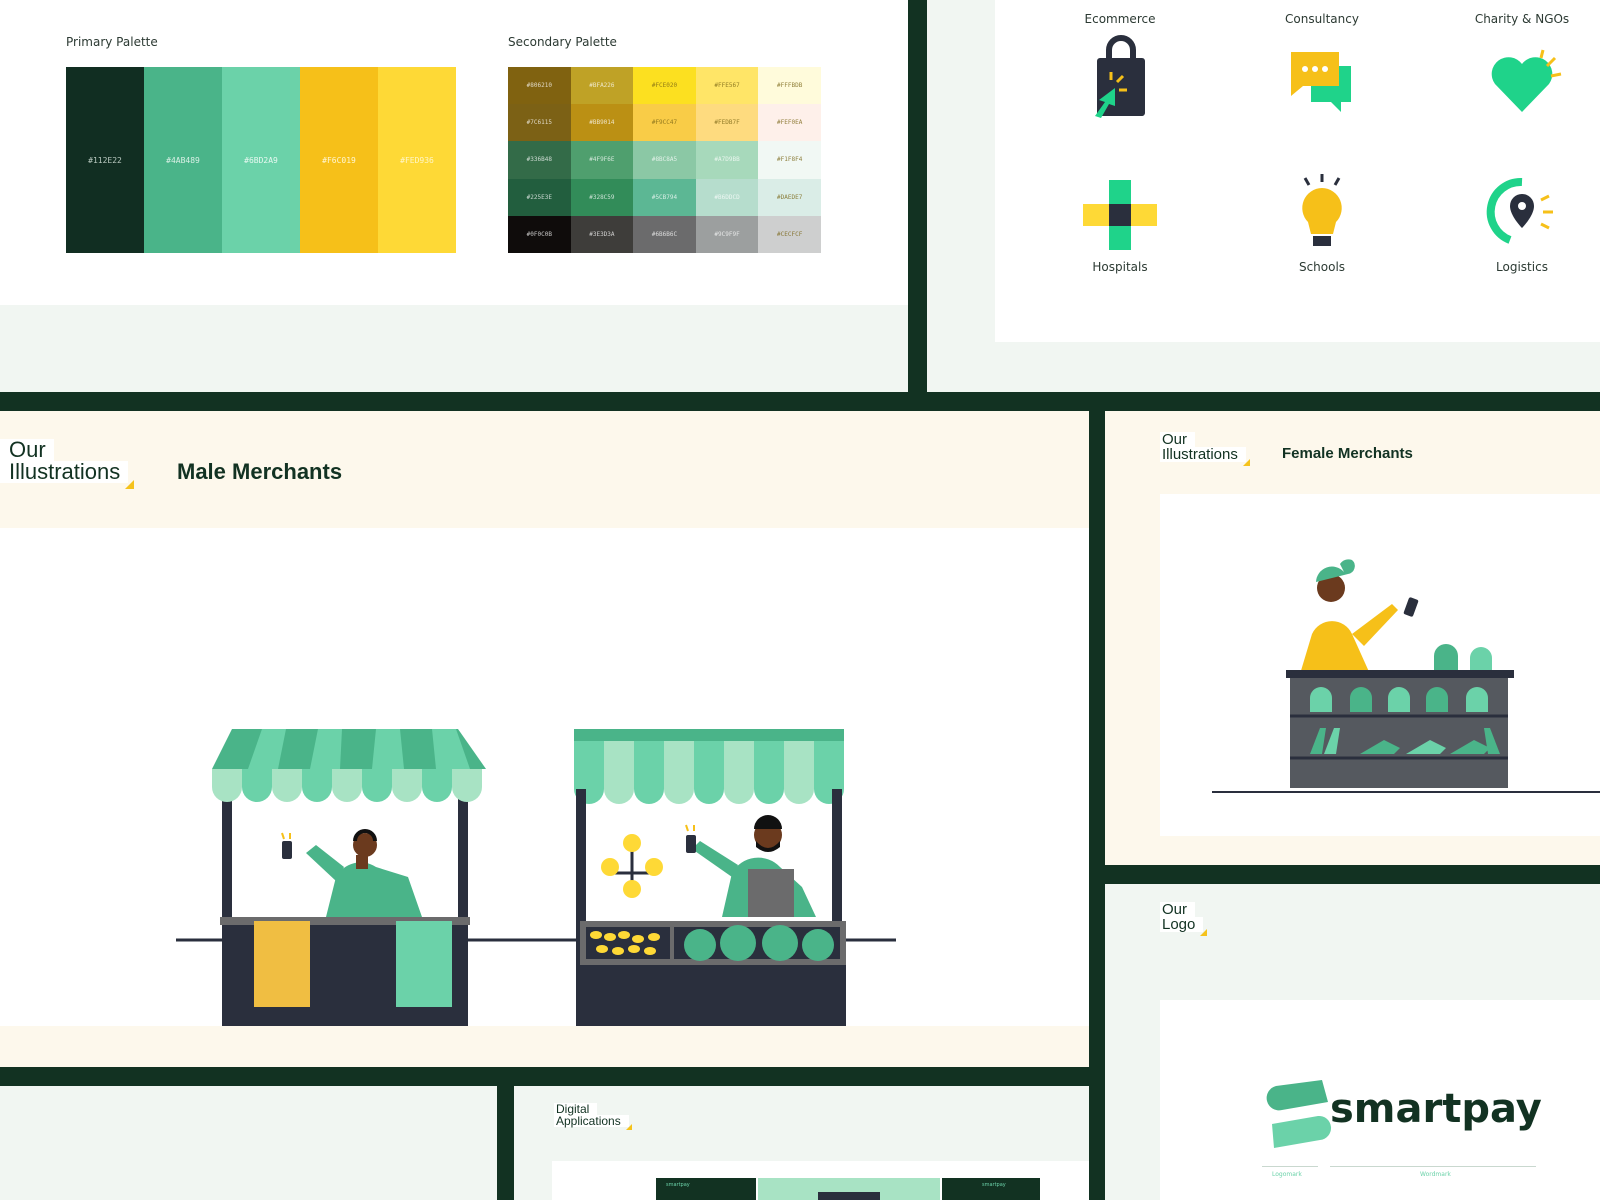 The image size is (1600, 1200). I want to click on swatch-hex-label: #B6DDCD, so click(727, 197).